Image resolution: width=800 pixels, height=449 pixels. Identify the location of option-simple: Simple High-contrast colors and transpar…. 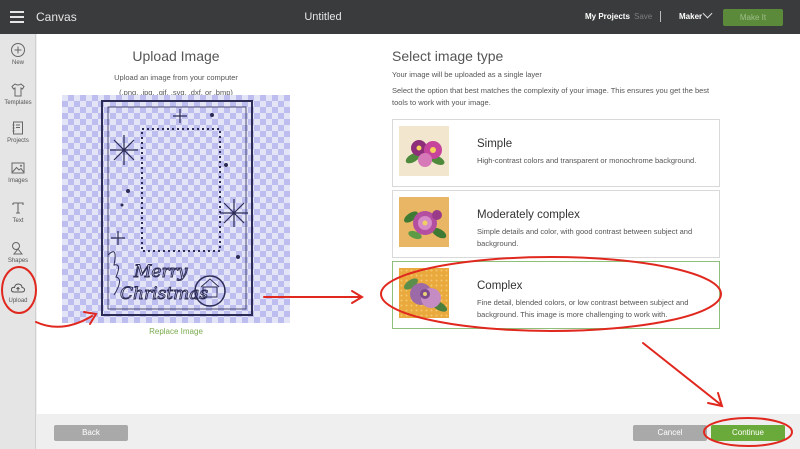
(556, 153).